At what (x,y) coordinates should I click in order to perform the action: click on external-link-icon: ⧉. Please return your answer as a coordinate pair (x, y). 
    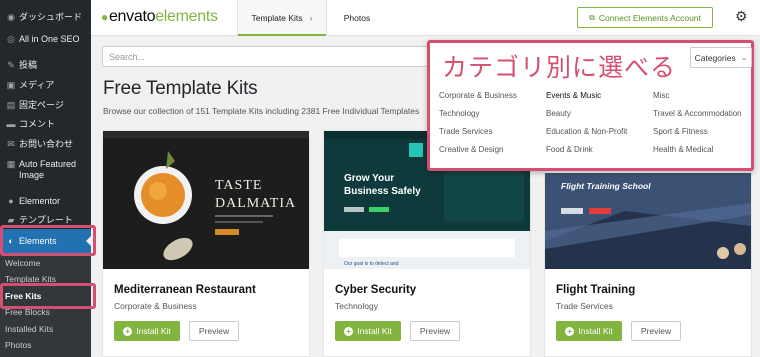
    Looking at the image, I should click on (592, 17).